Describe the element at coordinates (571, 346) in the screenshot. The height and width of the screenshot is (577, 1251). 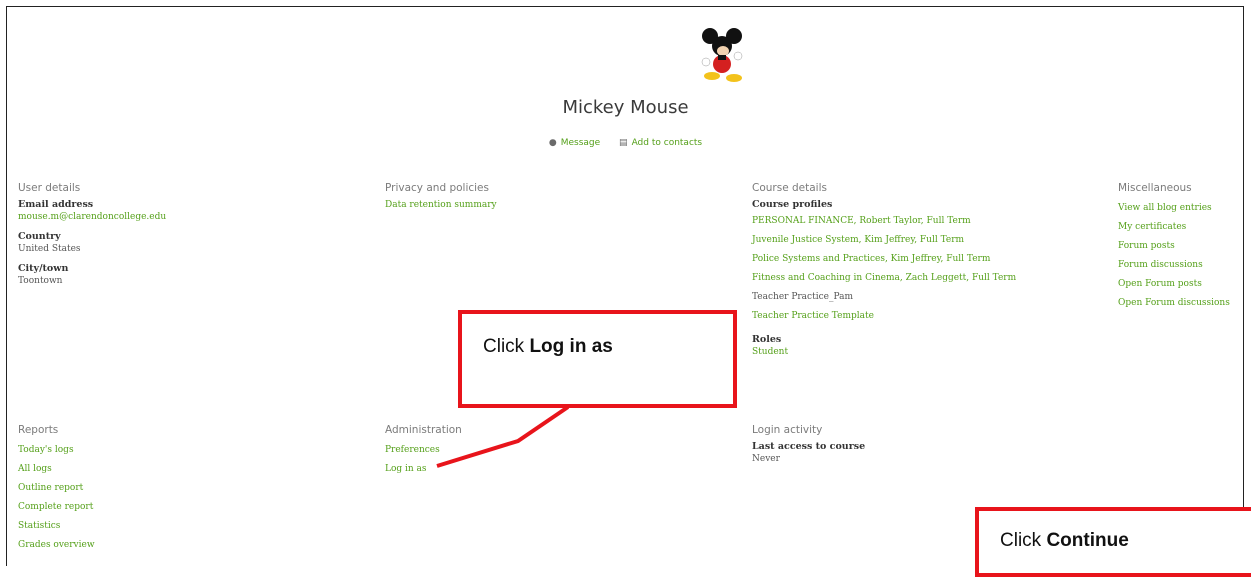
I see `callout-bold-text: Log in as` at that location.